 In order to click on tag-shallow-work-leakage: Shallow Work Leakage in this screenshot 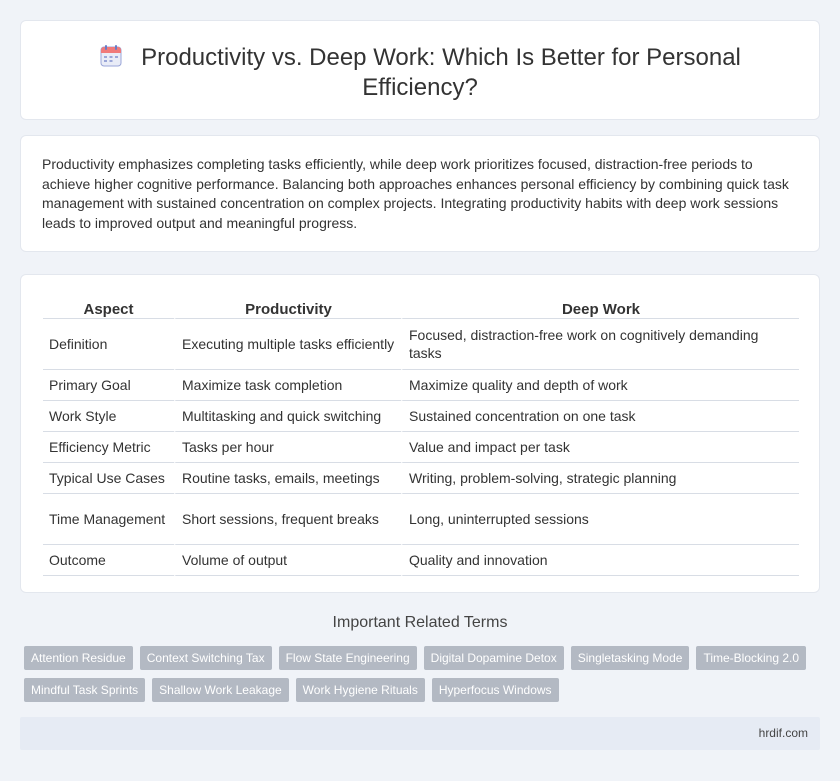, I will do `click(220, 690)`.